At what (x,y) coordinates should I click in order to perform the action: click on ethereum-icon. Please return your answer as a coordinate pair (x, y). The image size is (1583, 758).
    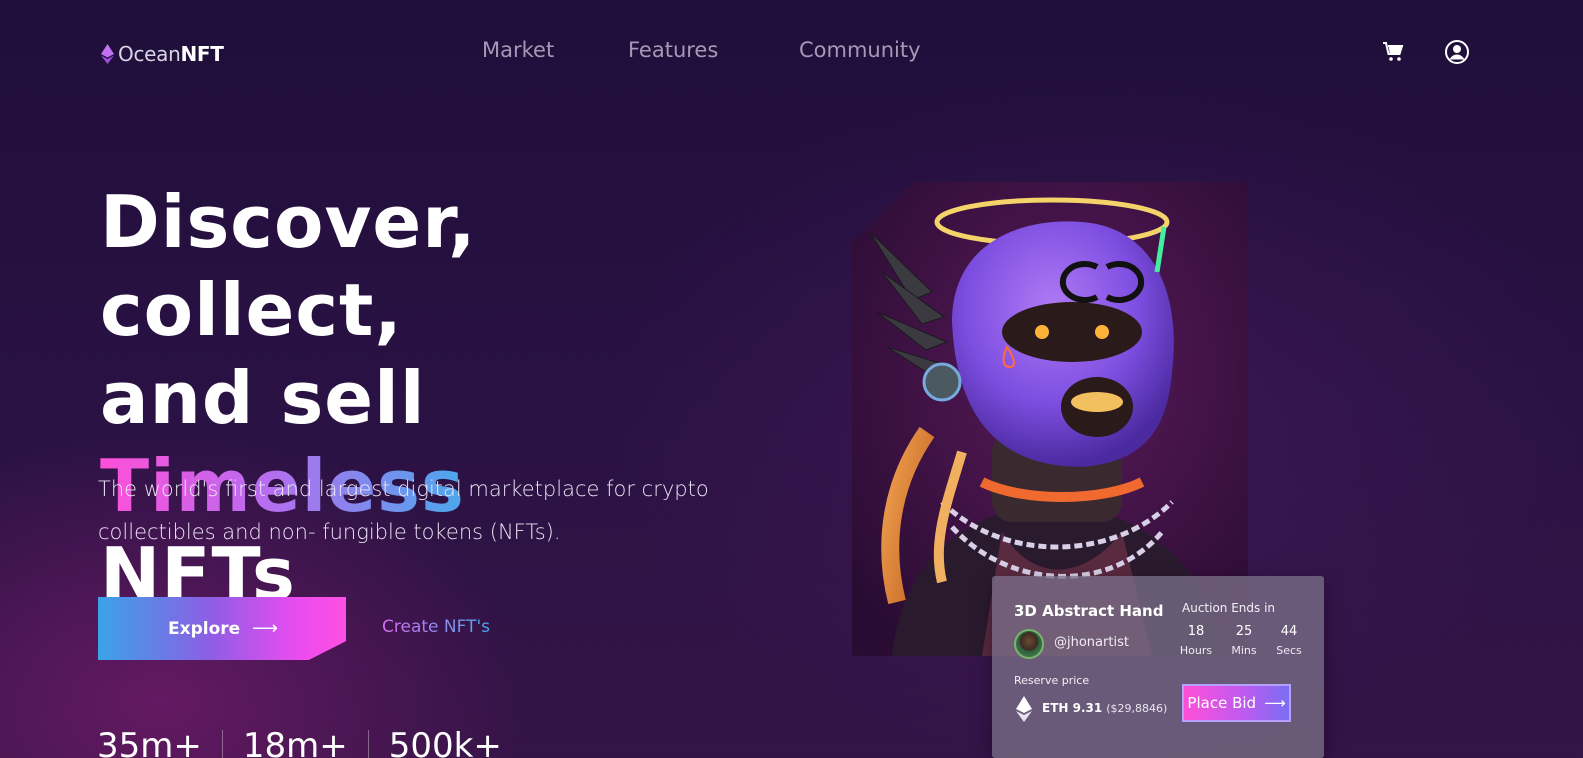
    Looking at the image, I should click on (1024, 711).